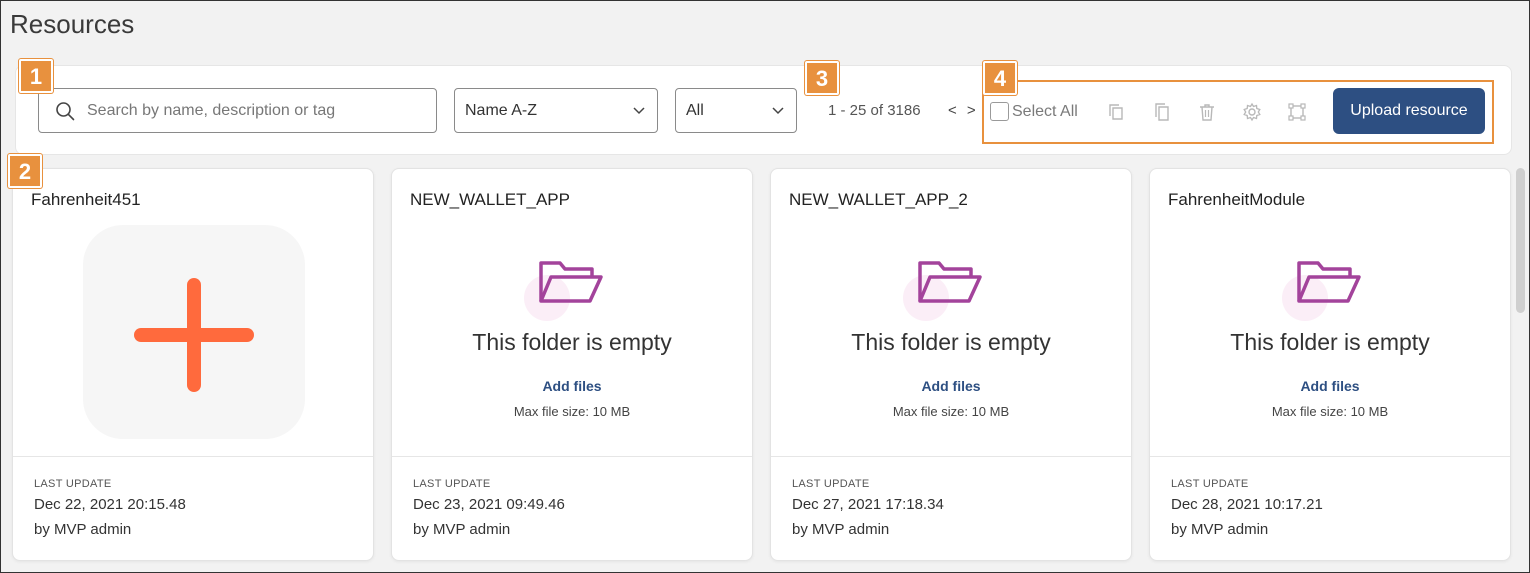 The image size is (1530, 573). What do you see at coordinates (25, 171) in the screenshot?
I see `annotation-badge-2: 2` at bounding box center [25, 171].